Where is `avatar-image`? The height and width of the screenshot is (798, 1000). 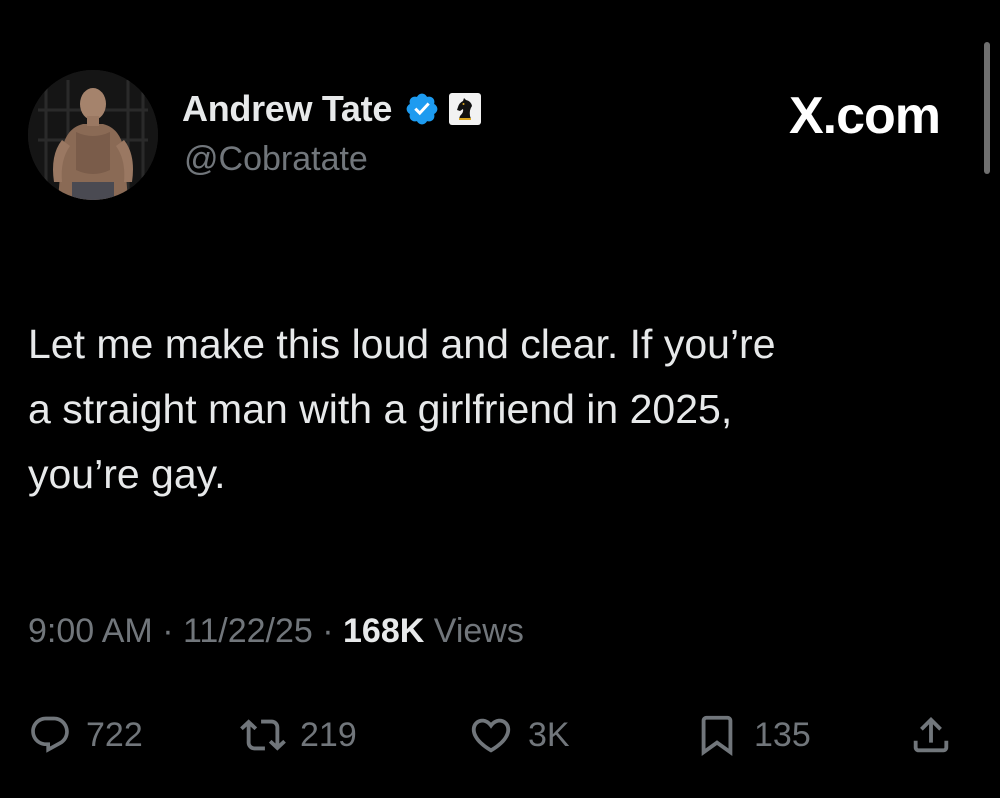
avatar-image is located at coordinates (93, 135).